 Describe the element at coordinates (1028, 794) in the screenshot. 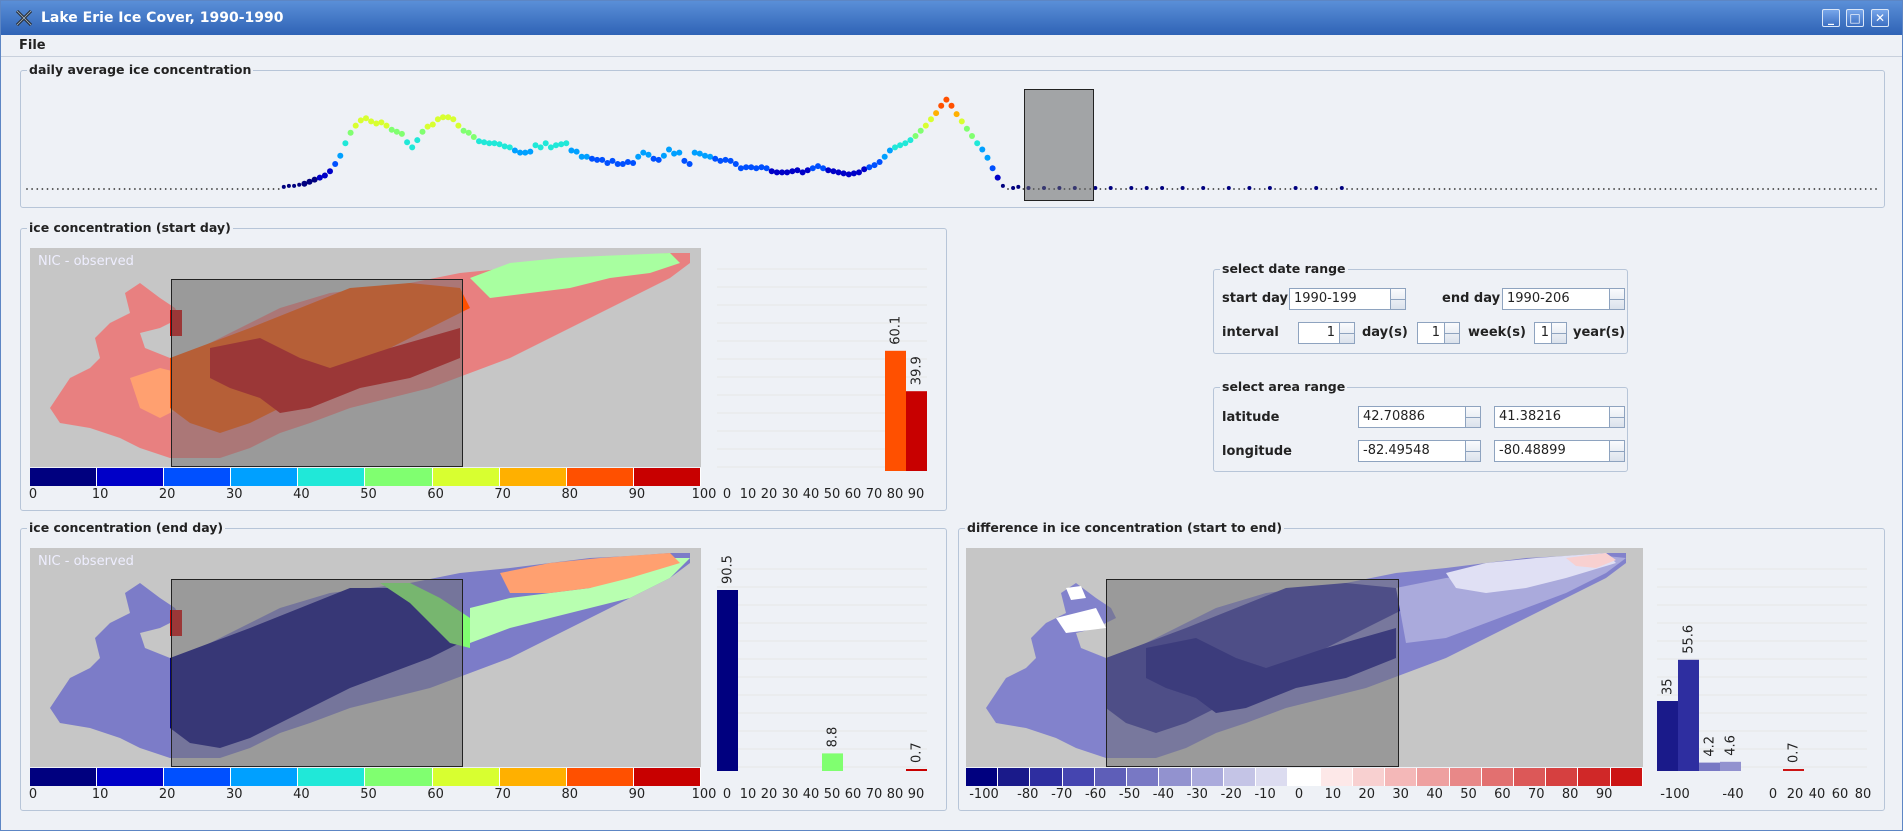

I see `tick-label: -80` at that location.